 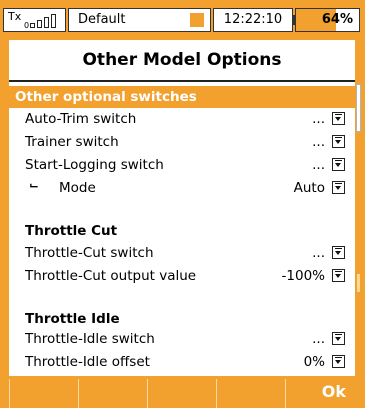 I want to click on softkey-bar: Ok, so click(x=182, y=392).